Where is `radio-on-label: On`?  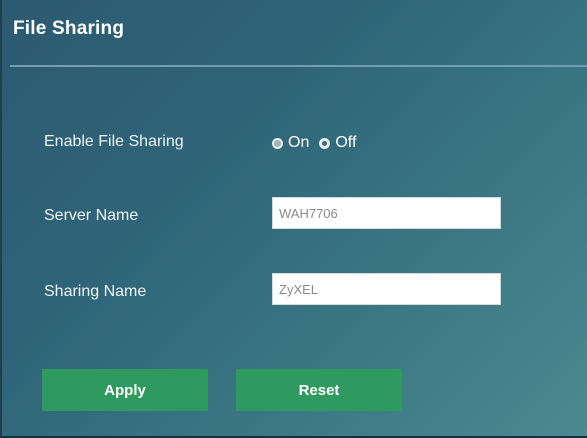
radio-on-label: On is located at coordinates (299, 142).